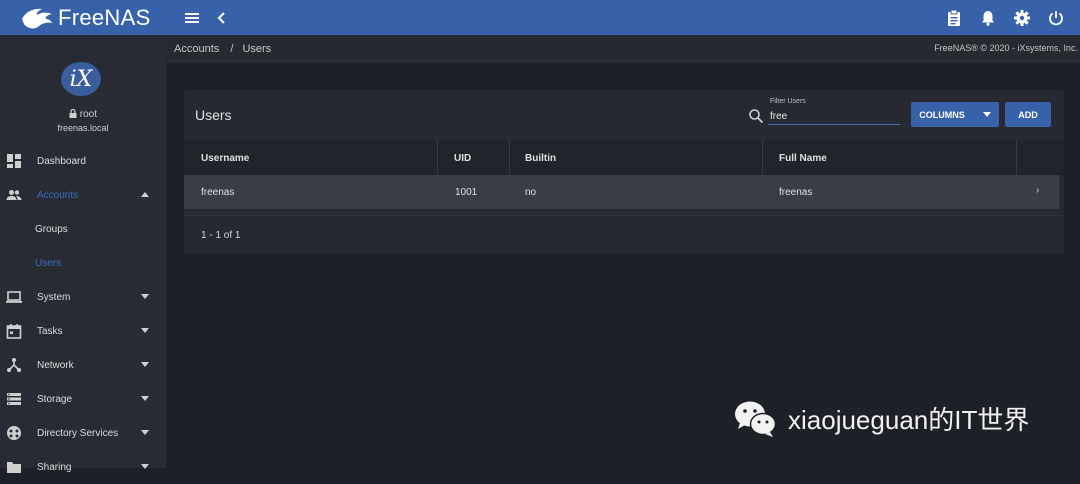 The height and width of the screenshot is (484, 1080). Describe the element at coordinates (14, 365) in the screenshot. I see `network-icon` at that location.